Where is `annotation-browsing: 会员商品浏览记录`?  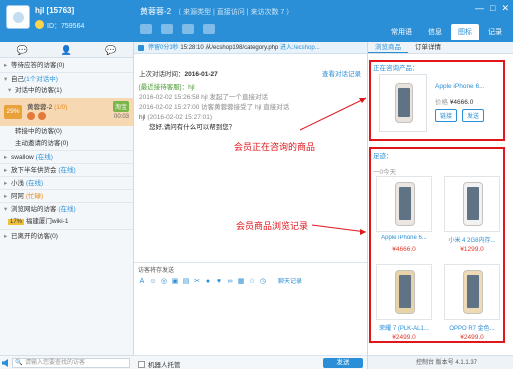
annotation-browsing: 会员商品浏览记录 is located at coordinates (272, 227).